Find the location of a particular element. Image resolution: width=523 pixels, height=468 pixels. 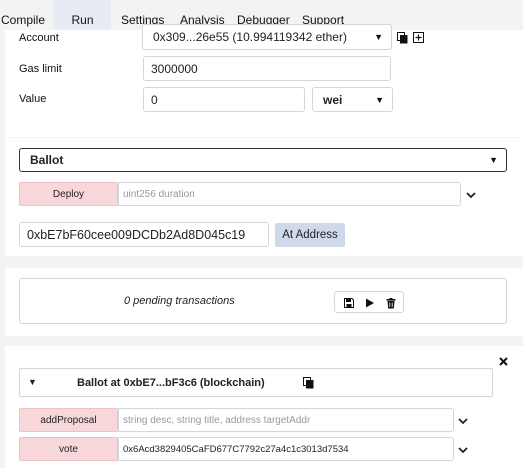

trash-icon is located at coordinates (391, 303).